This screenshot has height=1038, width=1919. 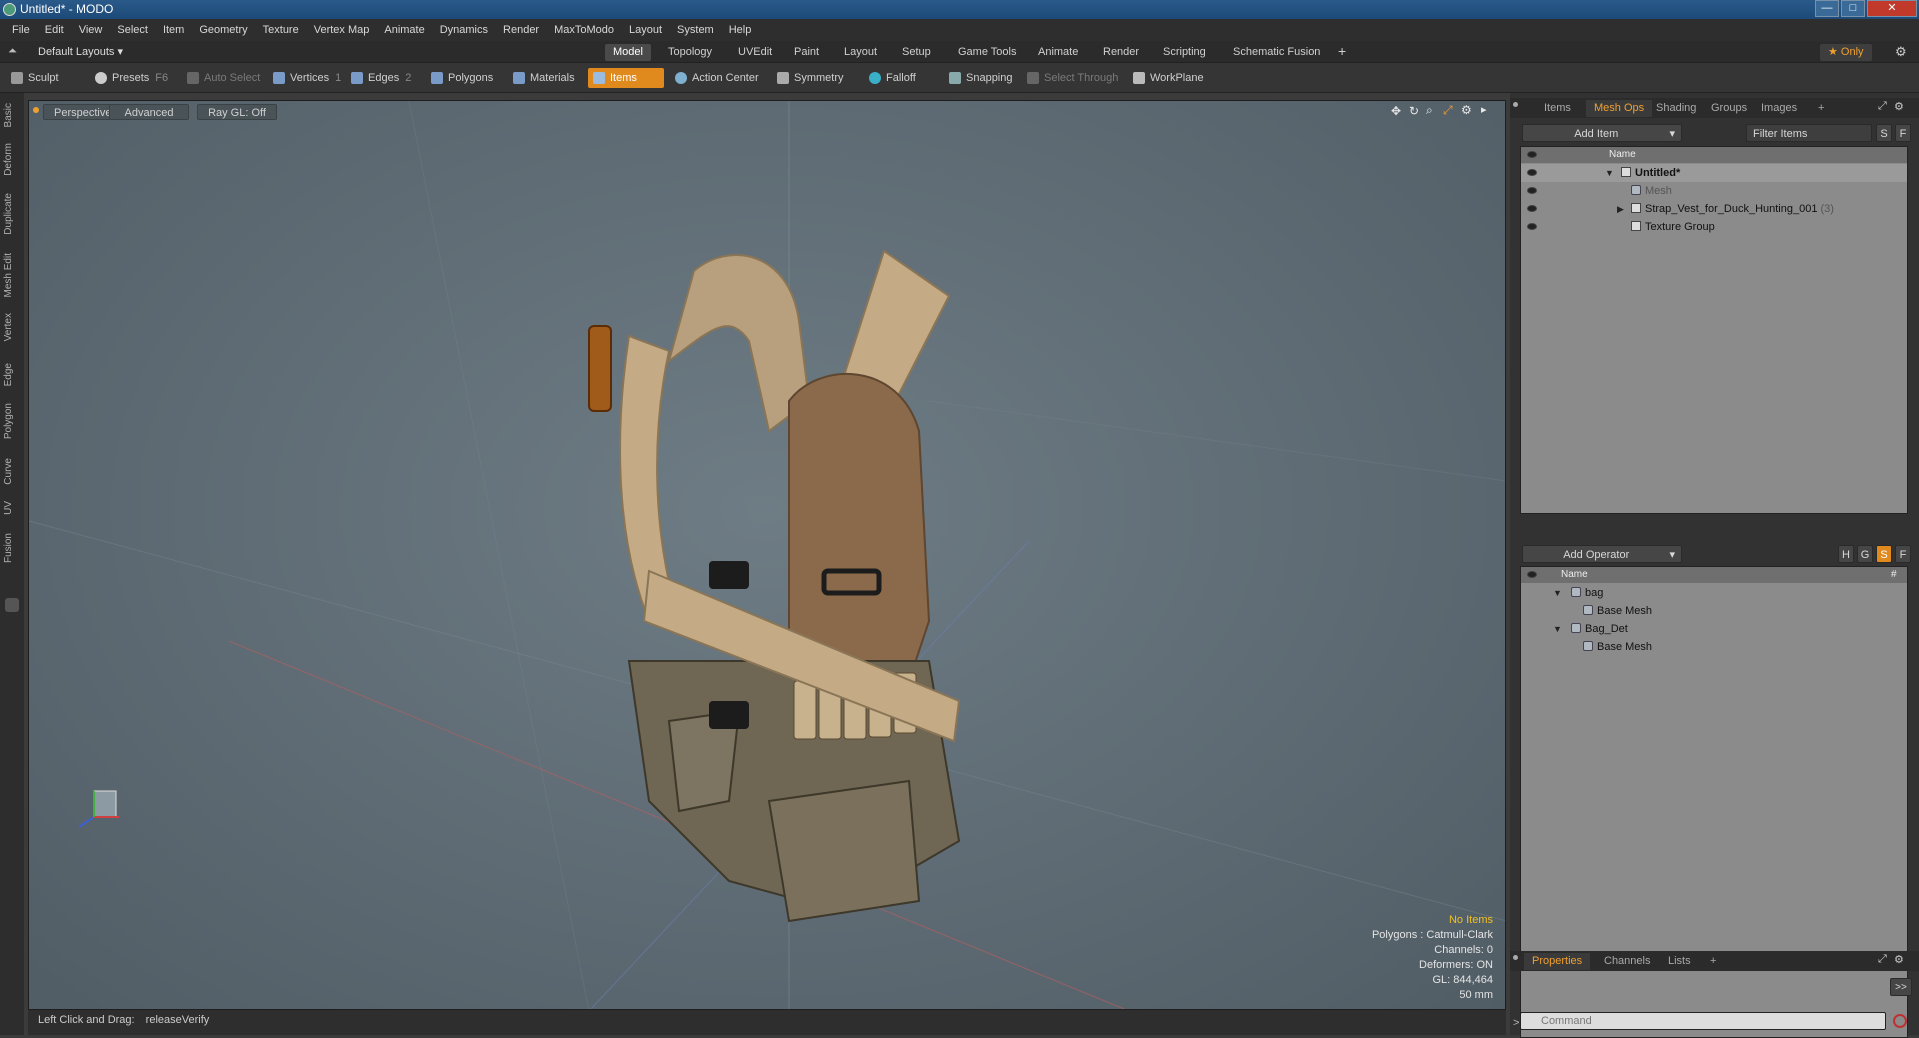 I want to click on menu-help: Help, so click(x=740, y=30).